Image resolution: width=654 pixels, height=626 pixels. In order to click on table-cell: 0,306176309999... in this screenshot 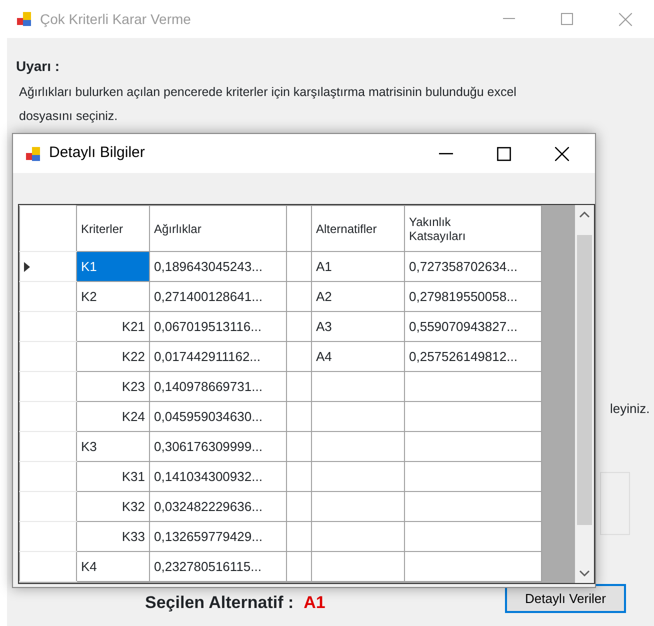, I will do `click(218, 447)`.